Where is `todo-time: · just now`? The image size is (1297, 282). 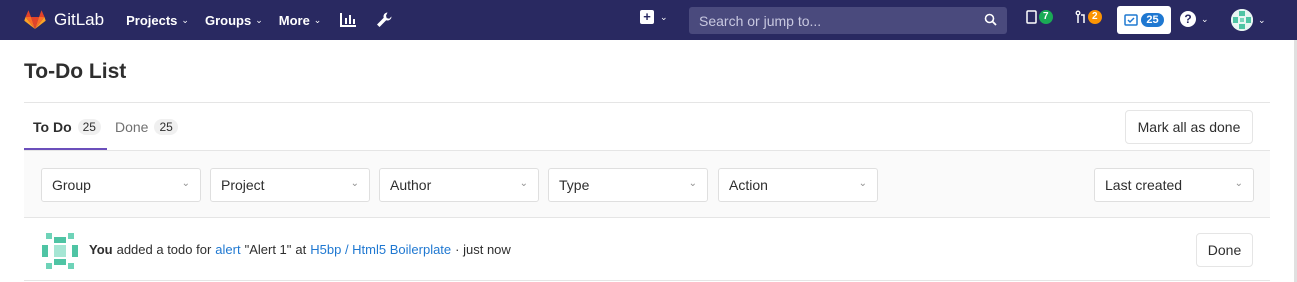
todo-time: · just now is located at coordinates (483, 249).